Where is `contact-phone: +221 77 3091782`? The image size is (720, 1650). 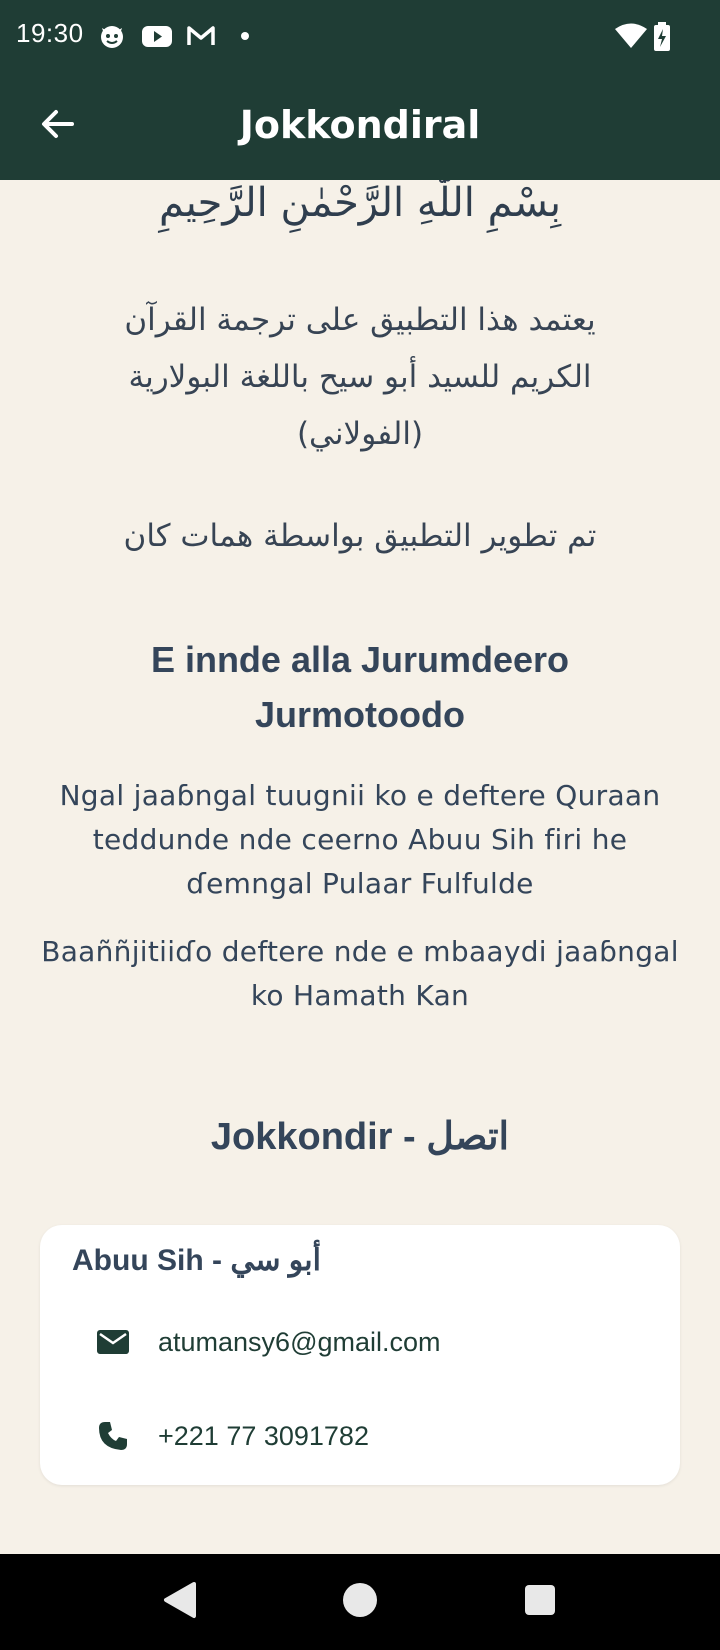 contact-phone: +221 77 3091782 is located at coordinates (263, 1436).